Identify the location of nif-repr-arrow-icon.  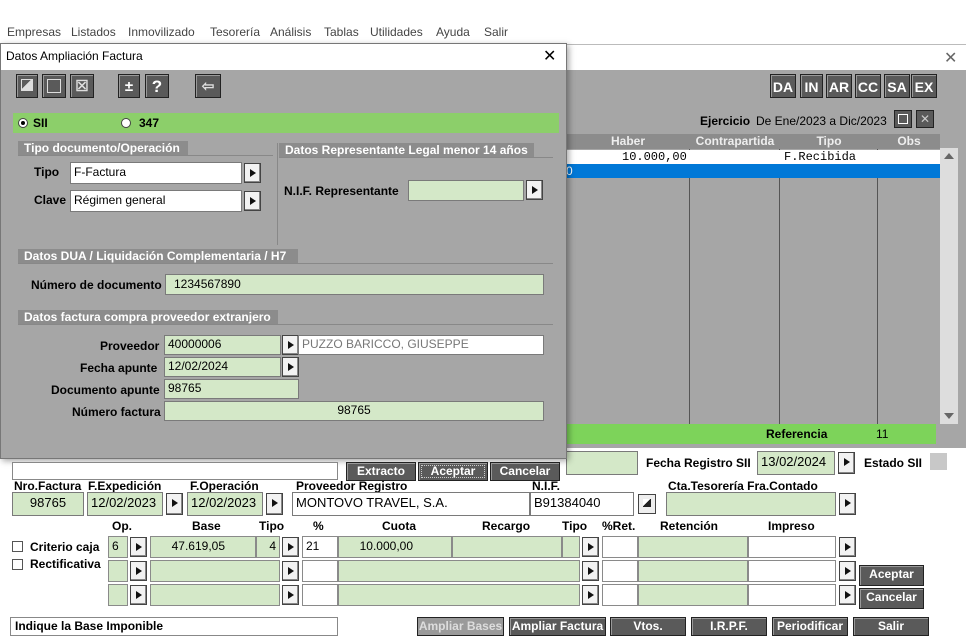
(534, 190).